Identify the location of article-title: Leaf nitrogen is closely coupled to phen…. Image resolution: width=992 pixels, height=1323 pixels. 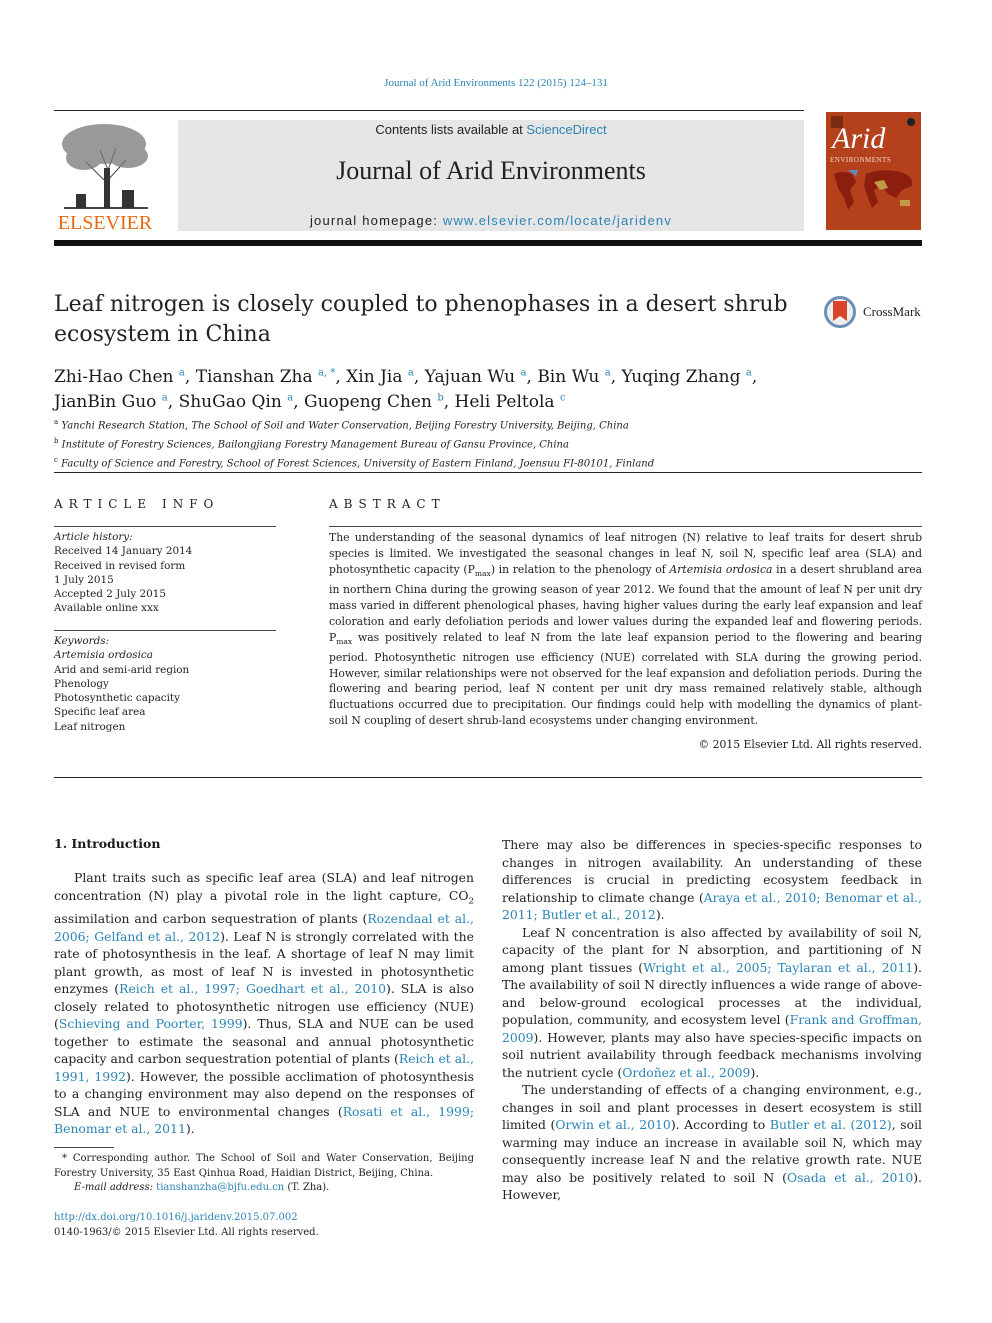
(421, 319).